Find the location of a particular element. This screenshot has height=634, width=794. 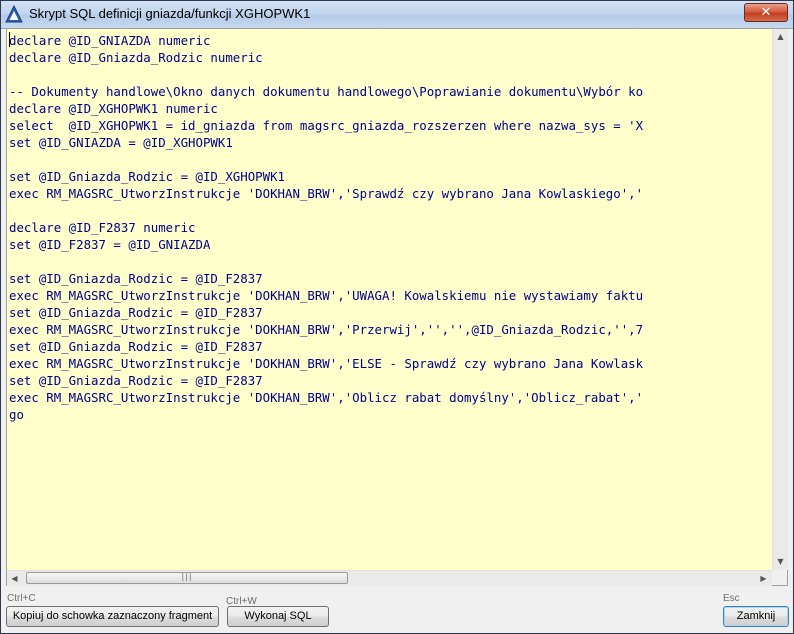

code-line: declare @ID_XGHOPWK1 numeric is located at coordinates (390, 108).